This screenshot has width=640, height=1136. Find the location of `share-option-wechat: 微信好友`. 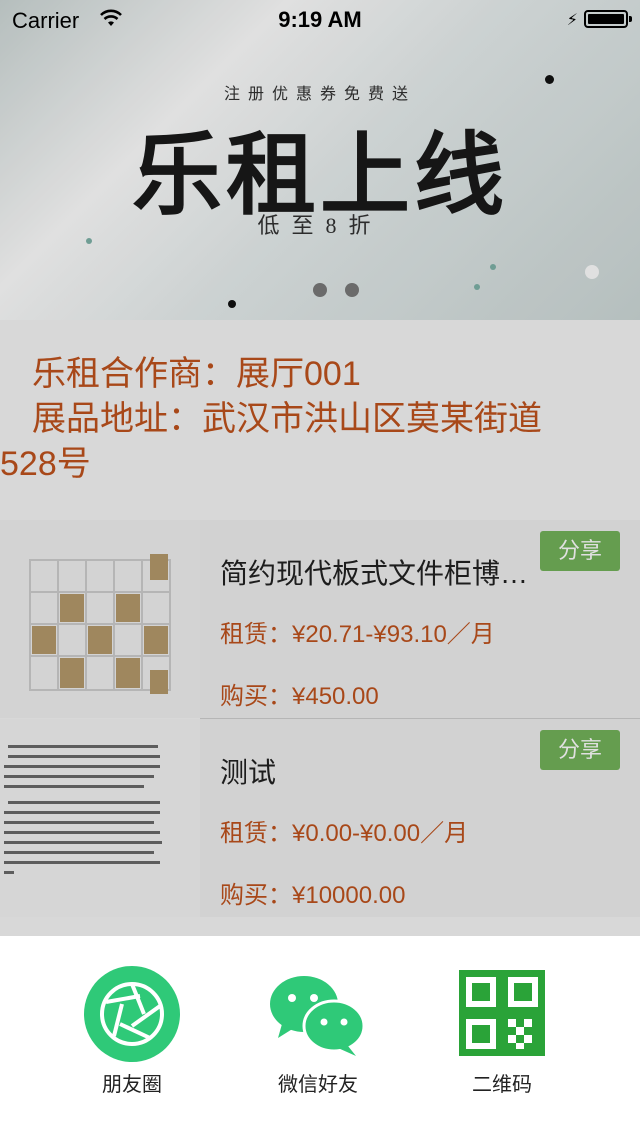

share-option-wechat: 微信好友 is located at coordinates (318, 1044).